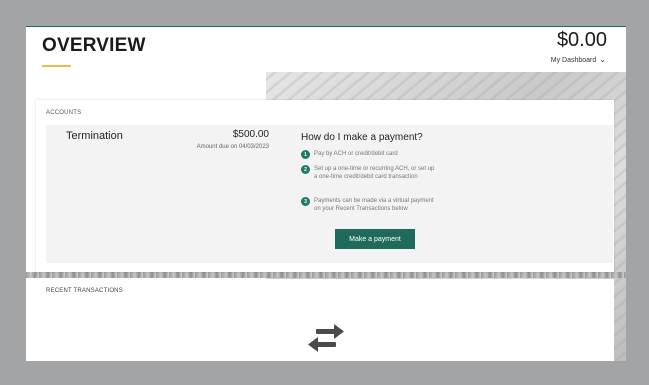 Image resolution: width=649 pixels, height=385 pixels. Describe the element at coordinates (232, 147) in the screenshot. I see `account-due-date: Amount due on 04/03/2023` at that location.